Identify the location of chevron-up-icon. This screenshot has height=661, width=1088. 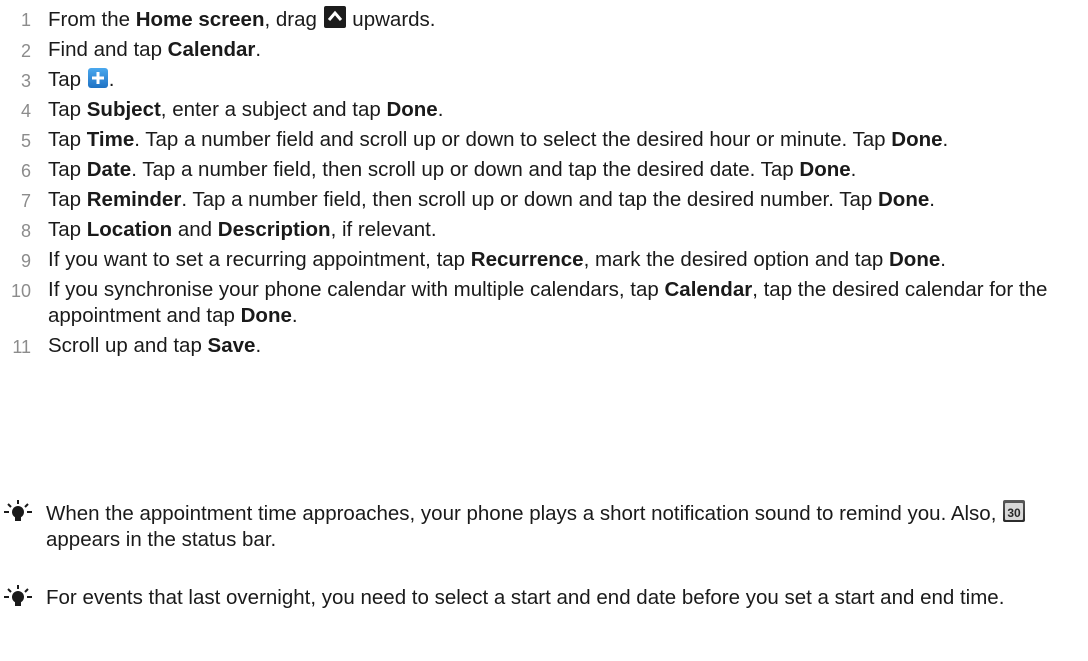
(334, 17).